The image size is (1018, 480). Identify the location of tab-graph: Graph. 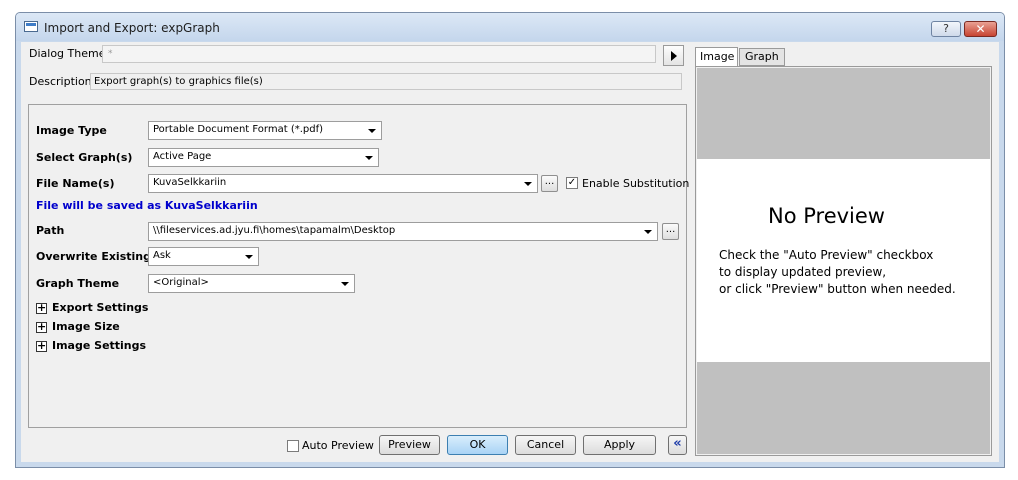
(762, 57).